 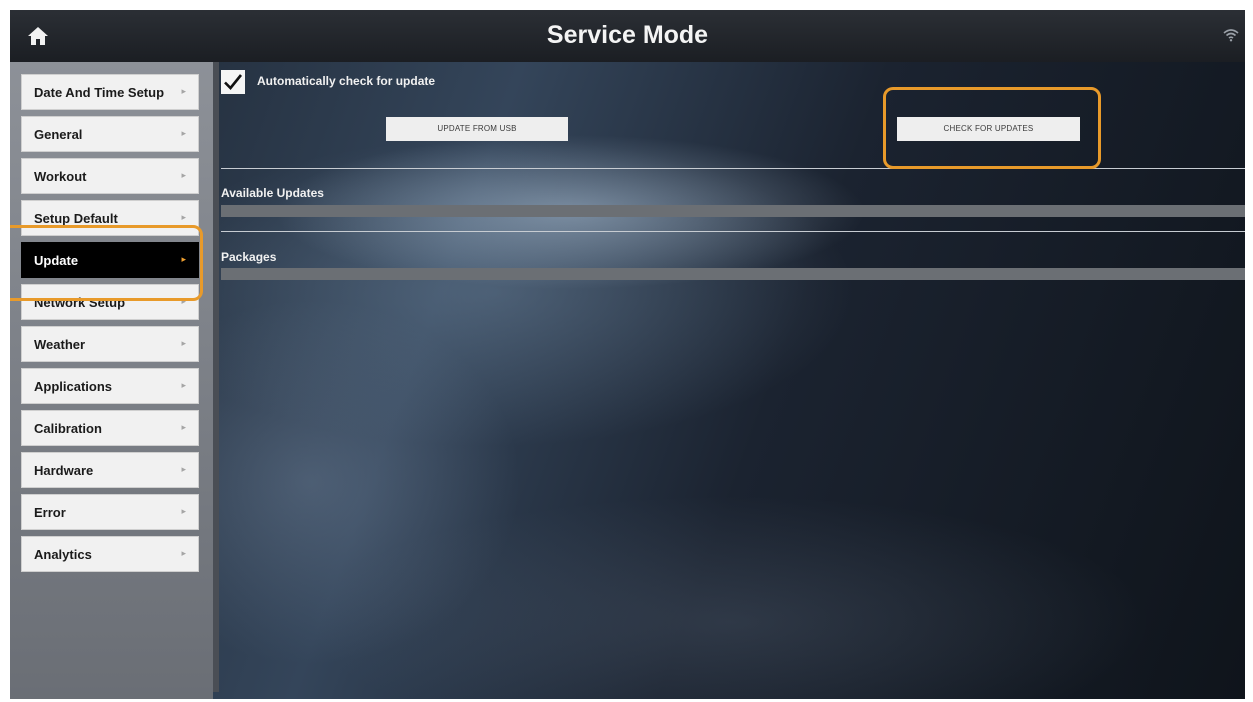 What do you see at coordinates (249, 257) in the screenshot?
I see `packages-title: Packages` at bounding box center [249, 257].